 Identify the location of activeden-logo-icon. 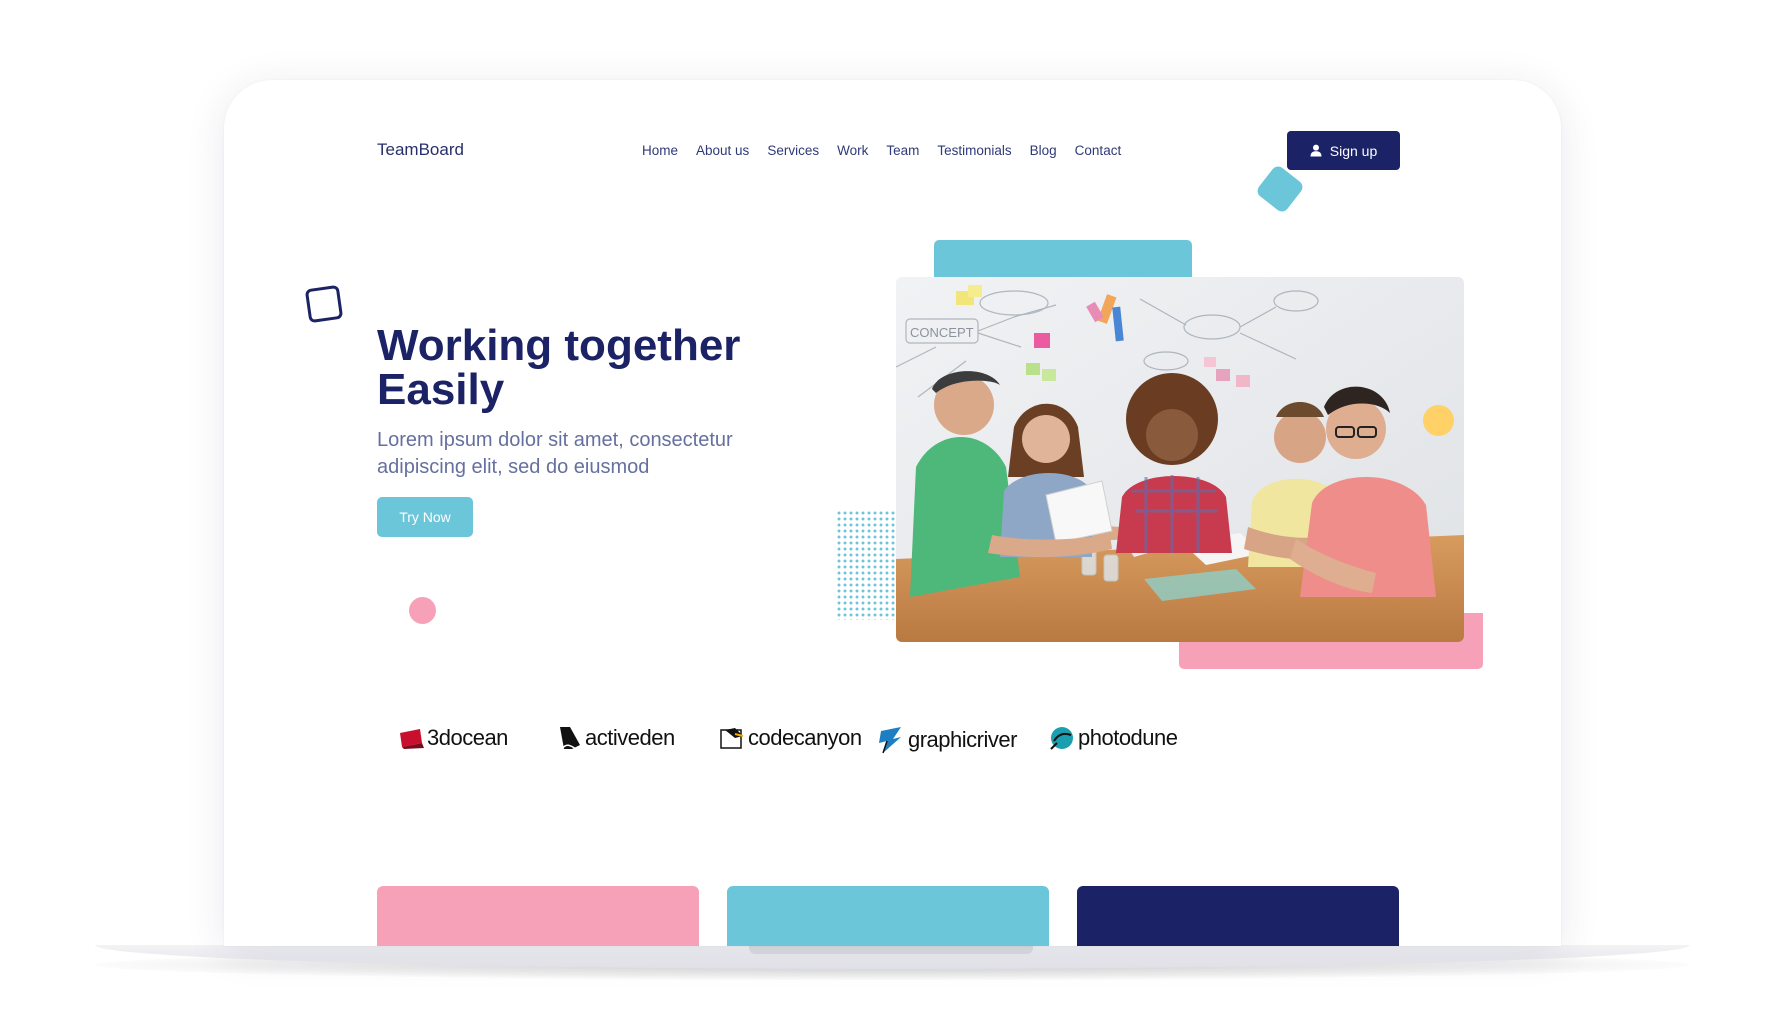
(570, 738).